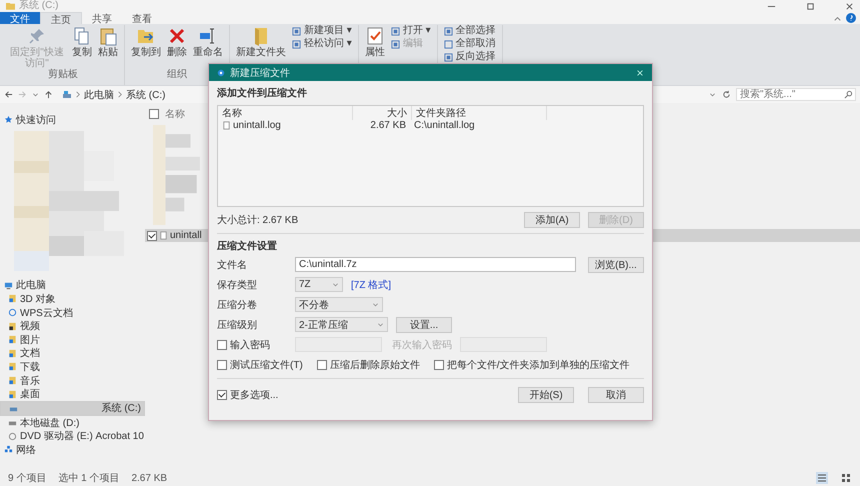 The height and width of the screenshot is (486, 860). What do you see at coordinates (89, 478) in the screenshot?
I see `status-text: 选中 1 个项目` at bounding box center [89, 478].